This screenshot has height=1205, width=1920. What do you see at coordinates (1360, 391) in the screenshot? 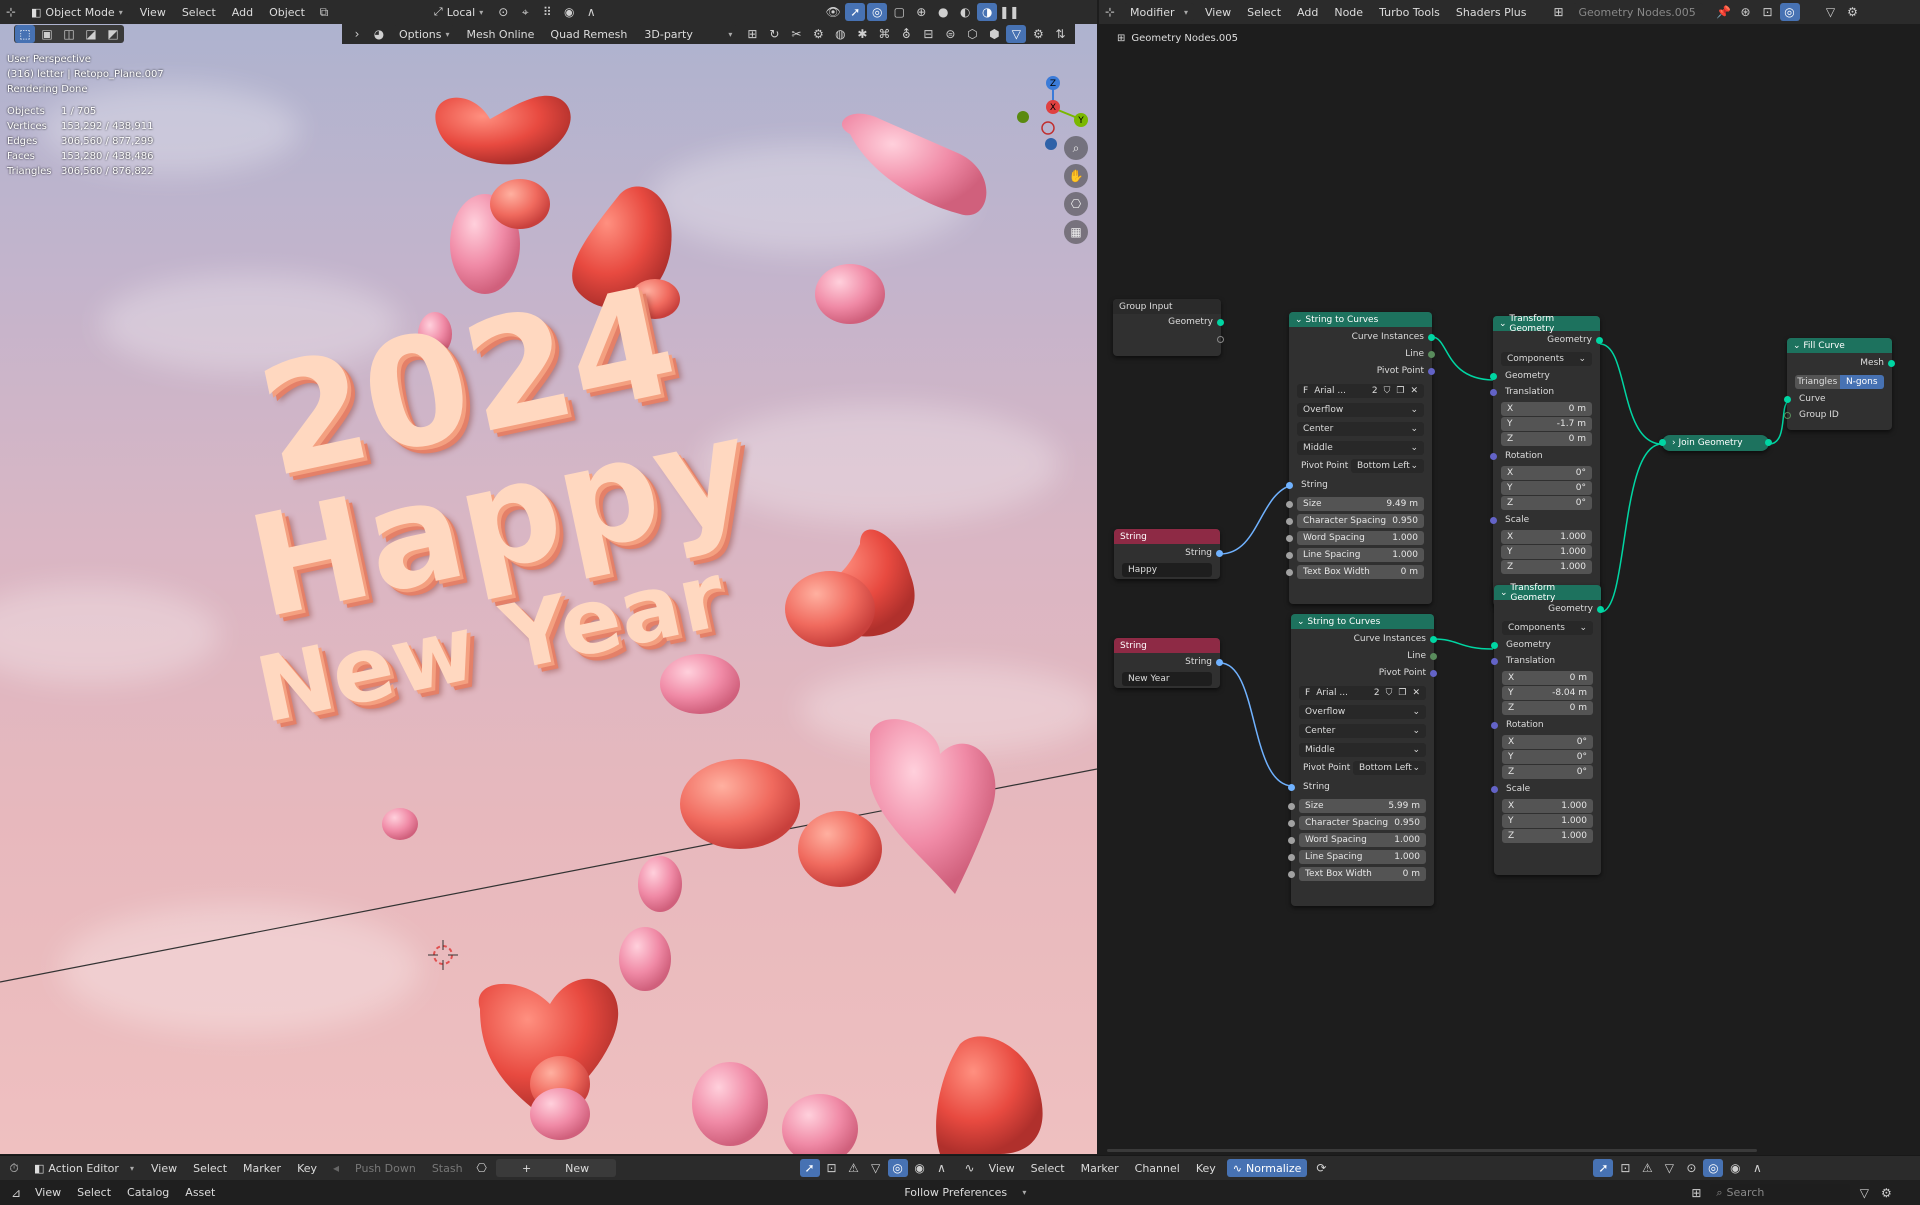
I see `font-selector: F Arial ... 2 ⛉ ❐ ✕` at bounding box center [1360, 391].